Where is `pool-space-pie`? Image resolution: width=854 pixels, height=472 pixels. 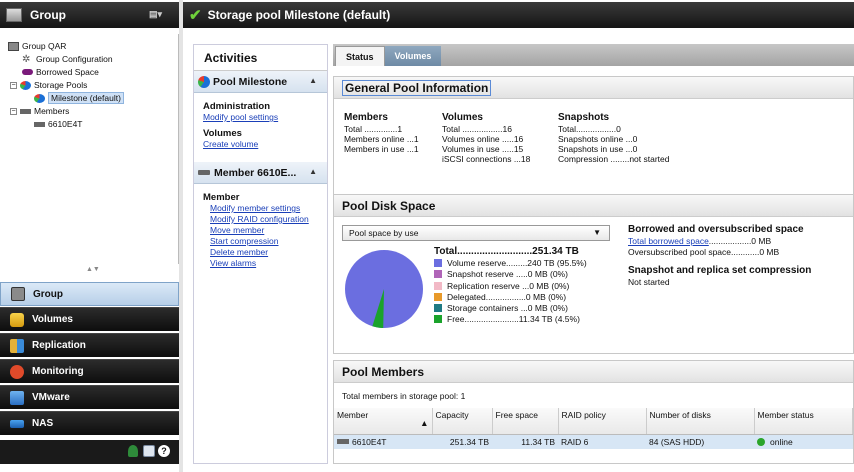 pool-space-pie is located at coordinates (384, 289).